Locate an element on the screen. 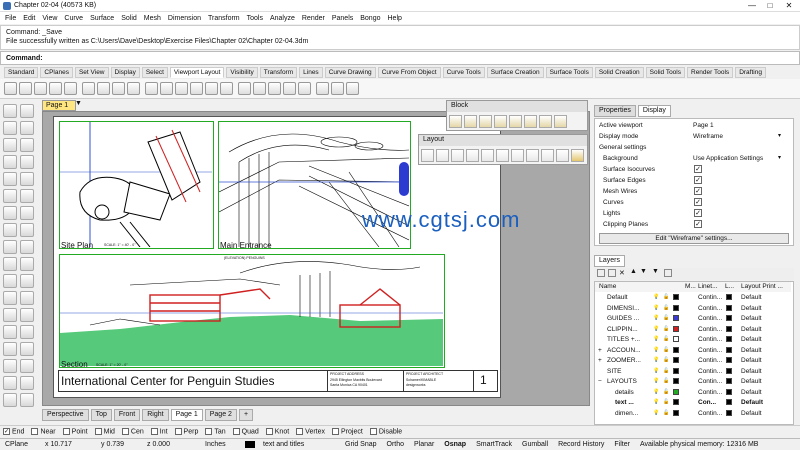  chevron-down-icon: ▾ is located at coordinates (779, 135).